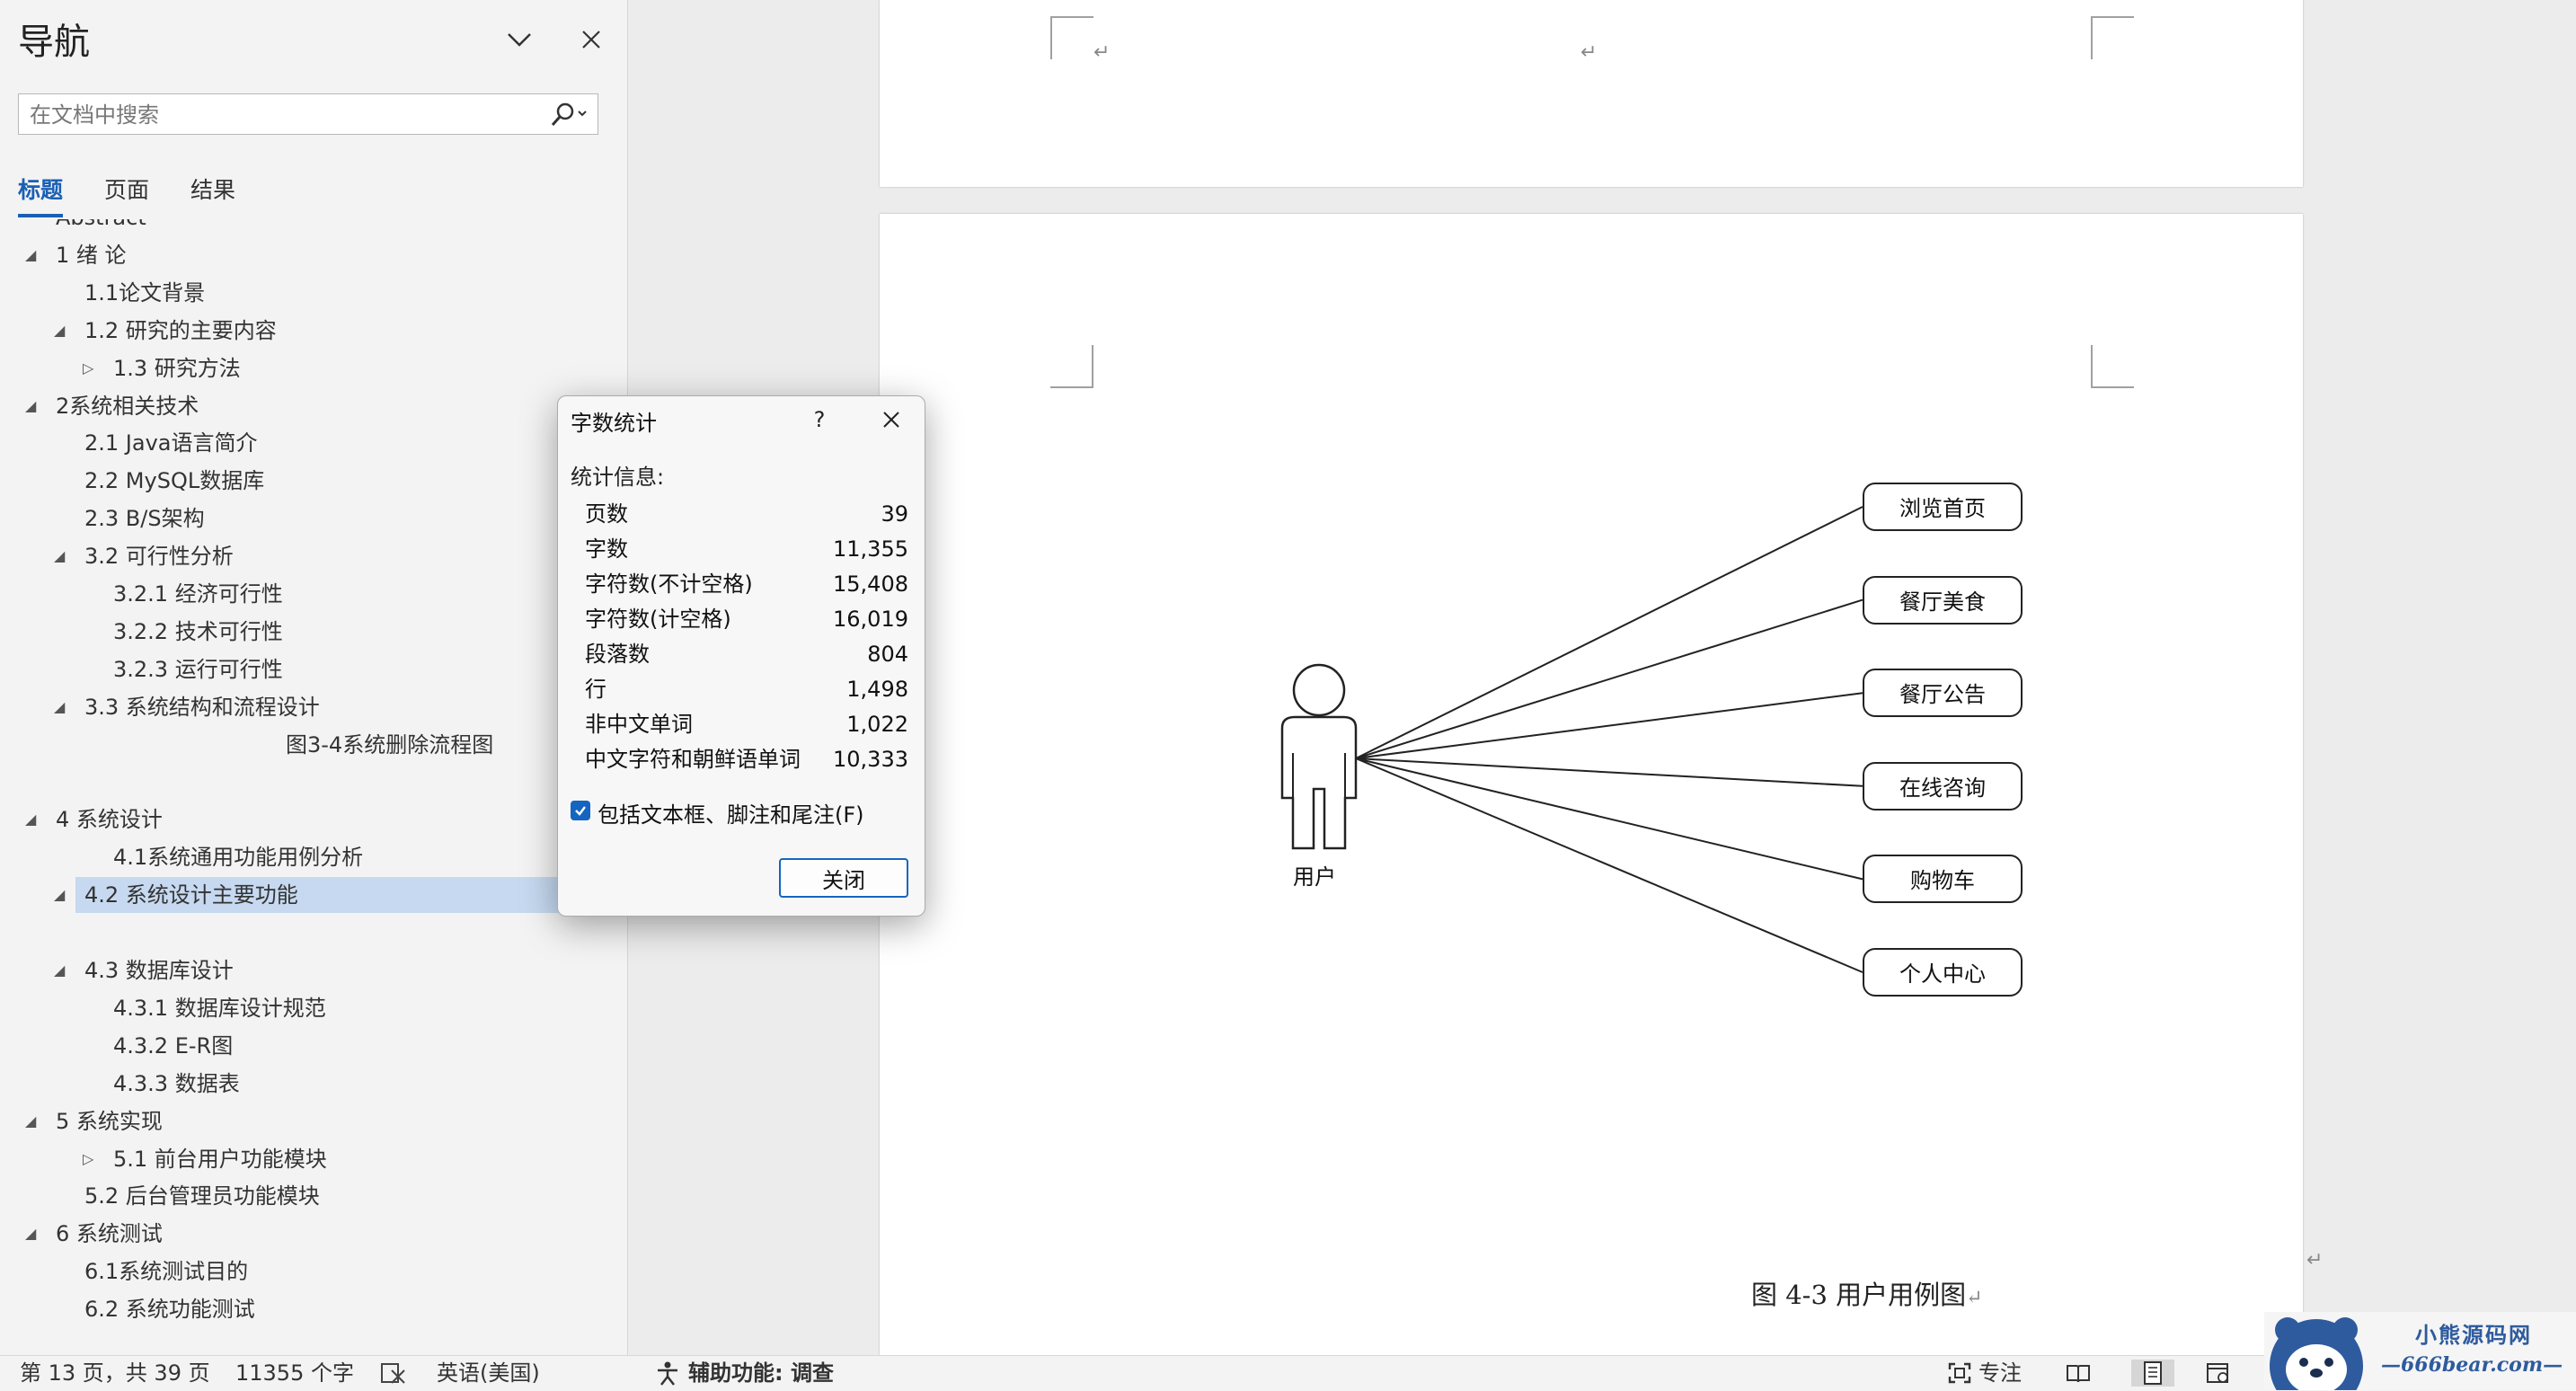 This screenshot has width=2576, height=1391. Describe the element at coordinates (126, 193) in the screenshot. I see `tab-pages: 页面` at that location.